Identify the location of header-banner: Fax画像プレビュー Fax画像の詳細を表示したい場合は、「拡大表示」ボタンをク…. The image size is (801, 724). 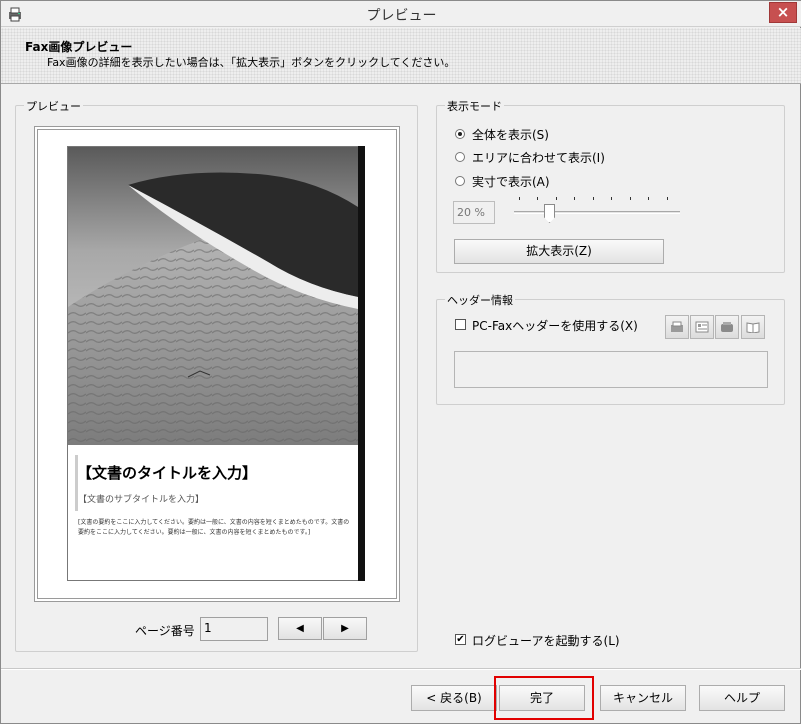
(401, 56).